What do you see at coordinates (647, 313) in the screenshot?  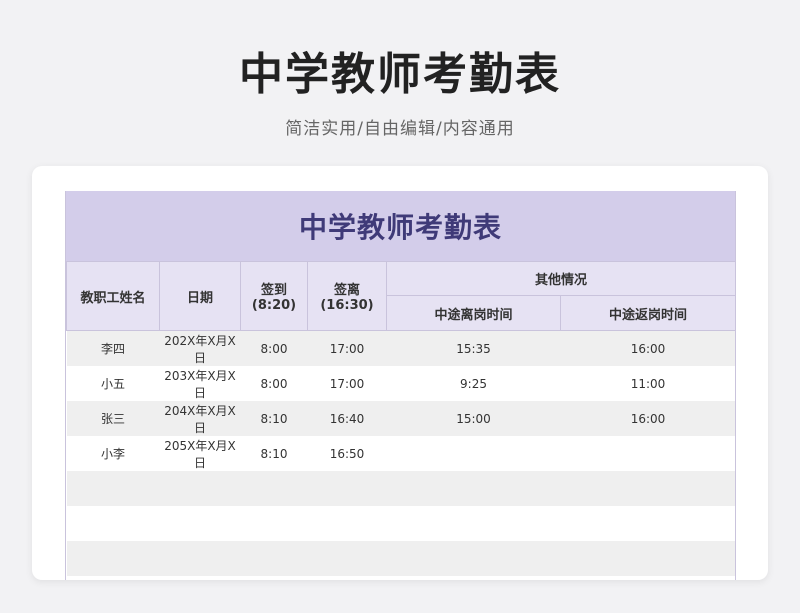 I see `header-return-time: 中途返岗时间` at bounding box center [647, 313].